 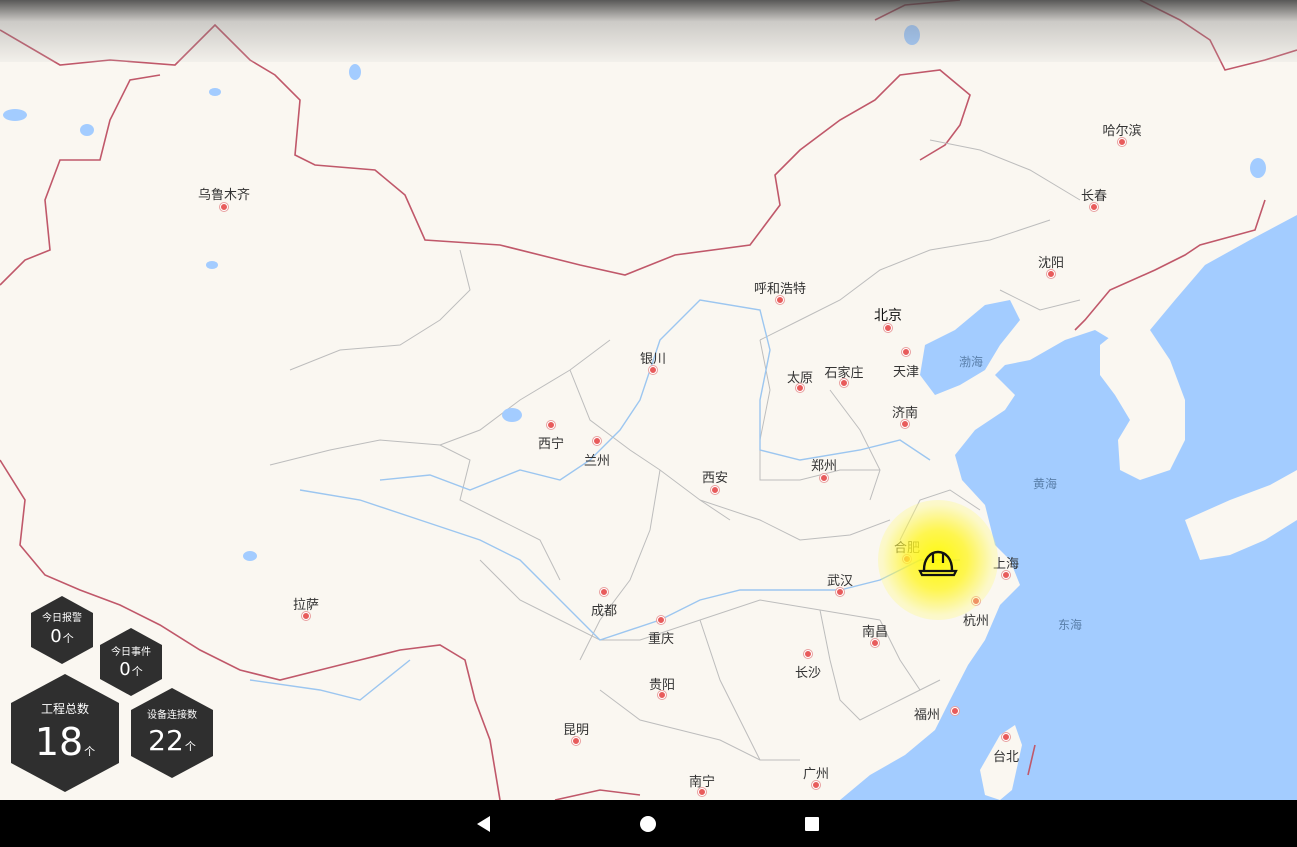 I want to click on events-today-label: 今日事件, so click(x=131, y=652).